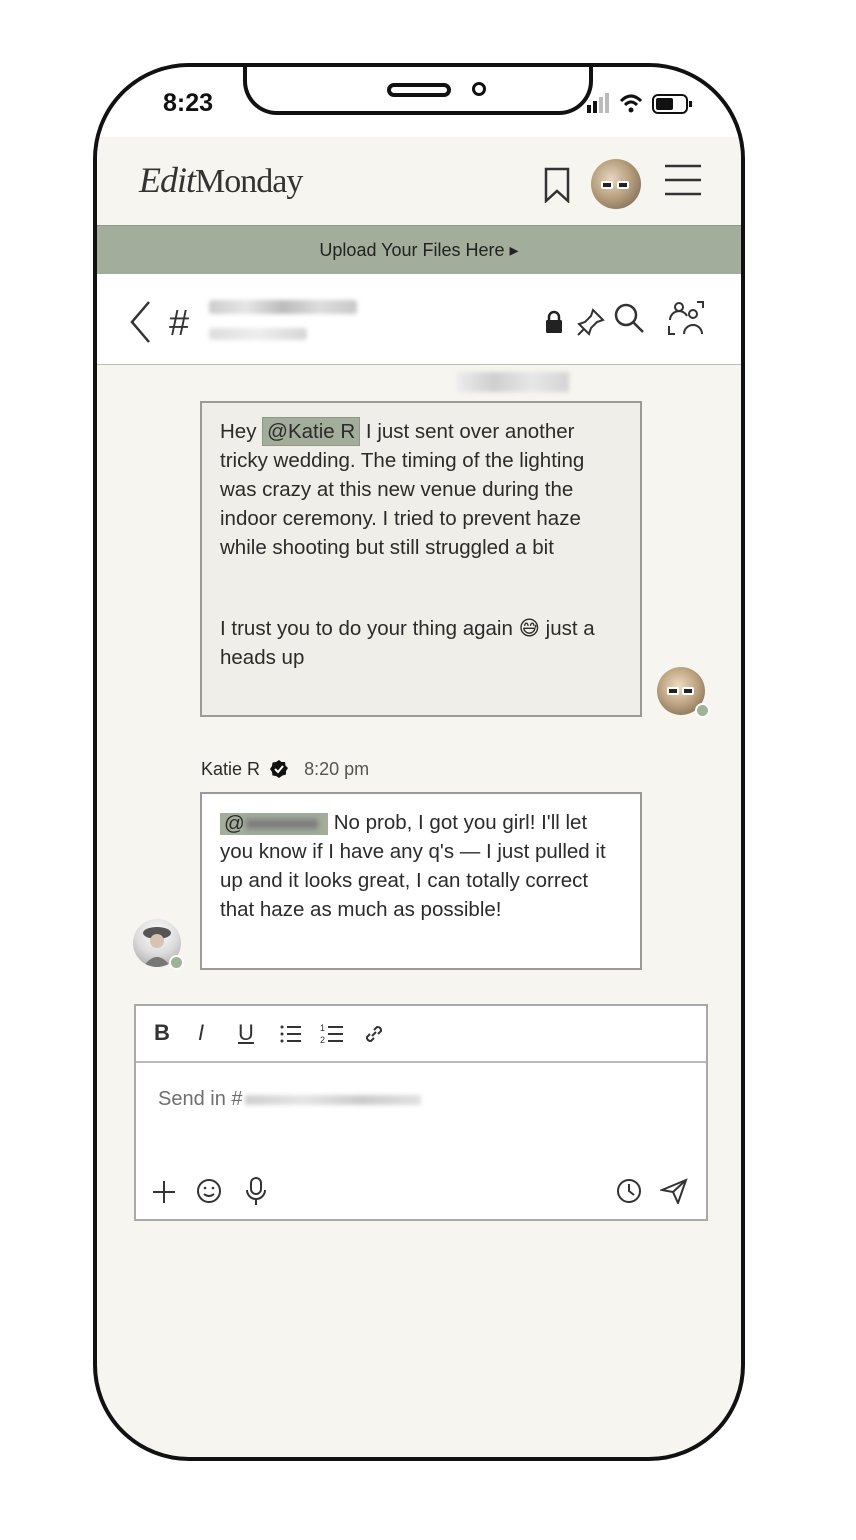 This screenshot has width=856, height=1540. Describe the element at coordinates (557, 185) in the screenshot. I see `bookmark-icon` at that location.